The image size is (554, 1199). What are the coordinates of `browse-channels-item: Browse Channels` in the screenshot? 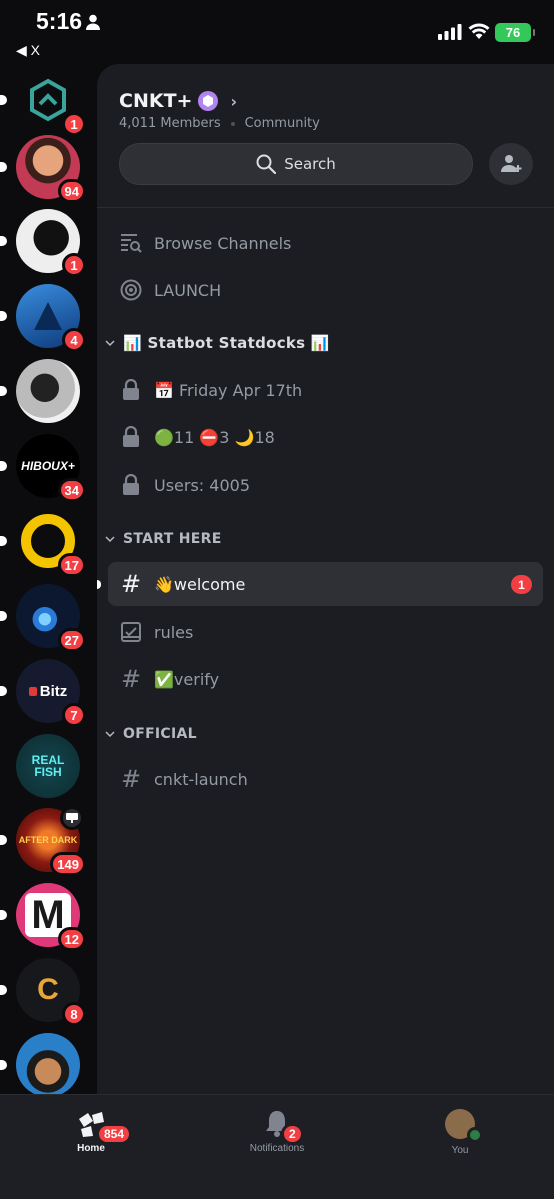 It's located at (205, 243).